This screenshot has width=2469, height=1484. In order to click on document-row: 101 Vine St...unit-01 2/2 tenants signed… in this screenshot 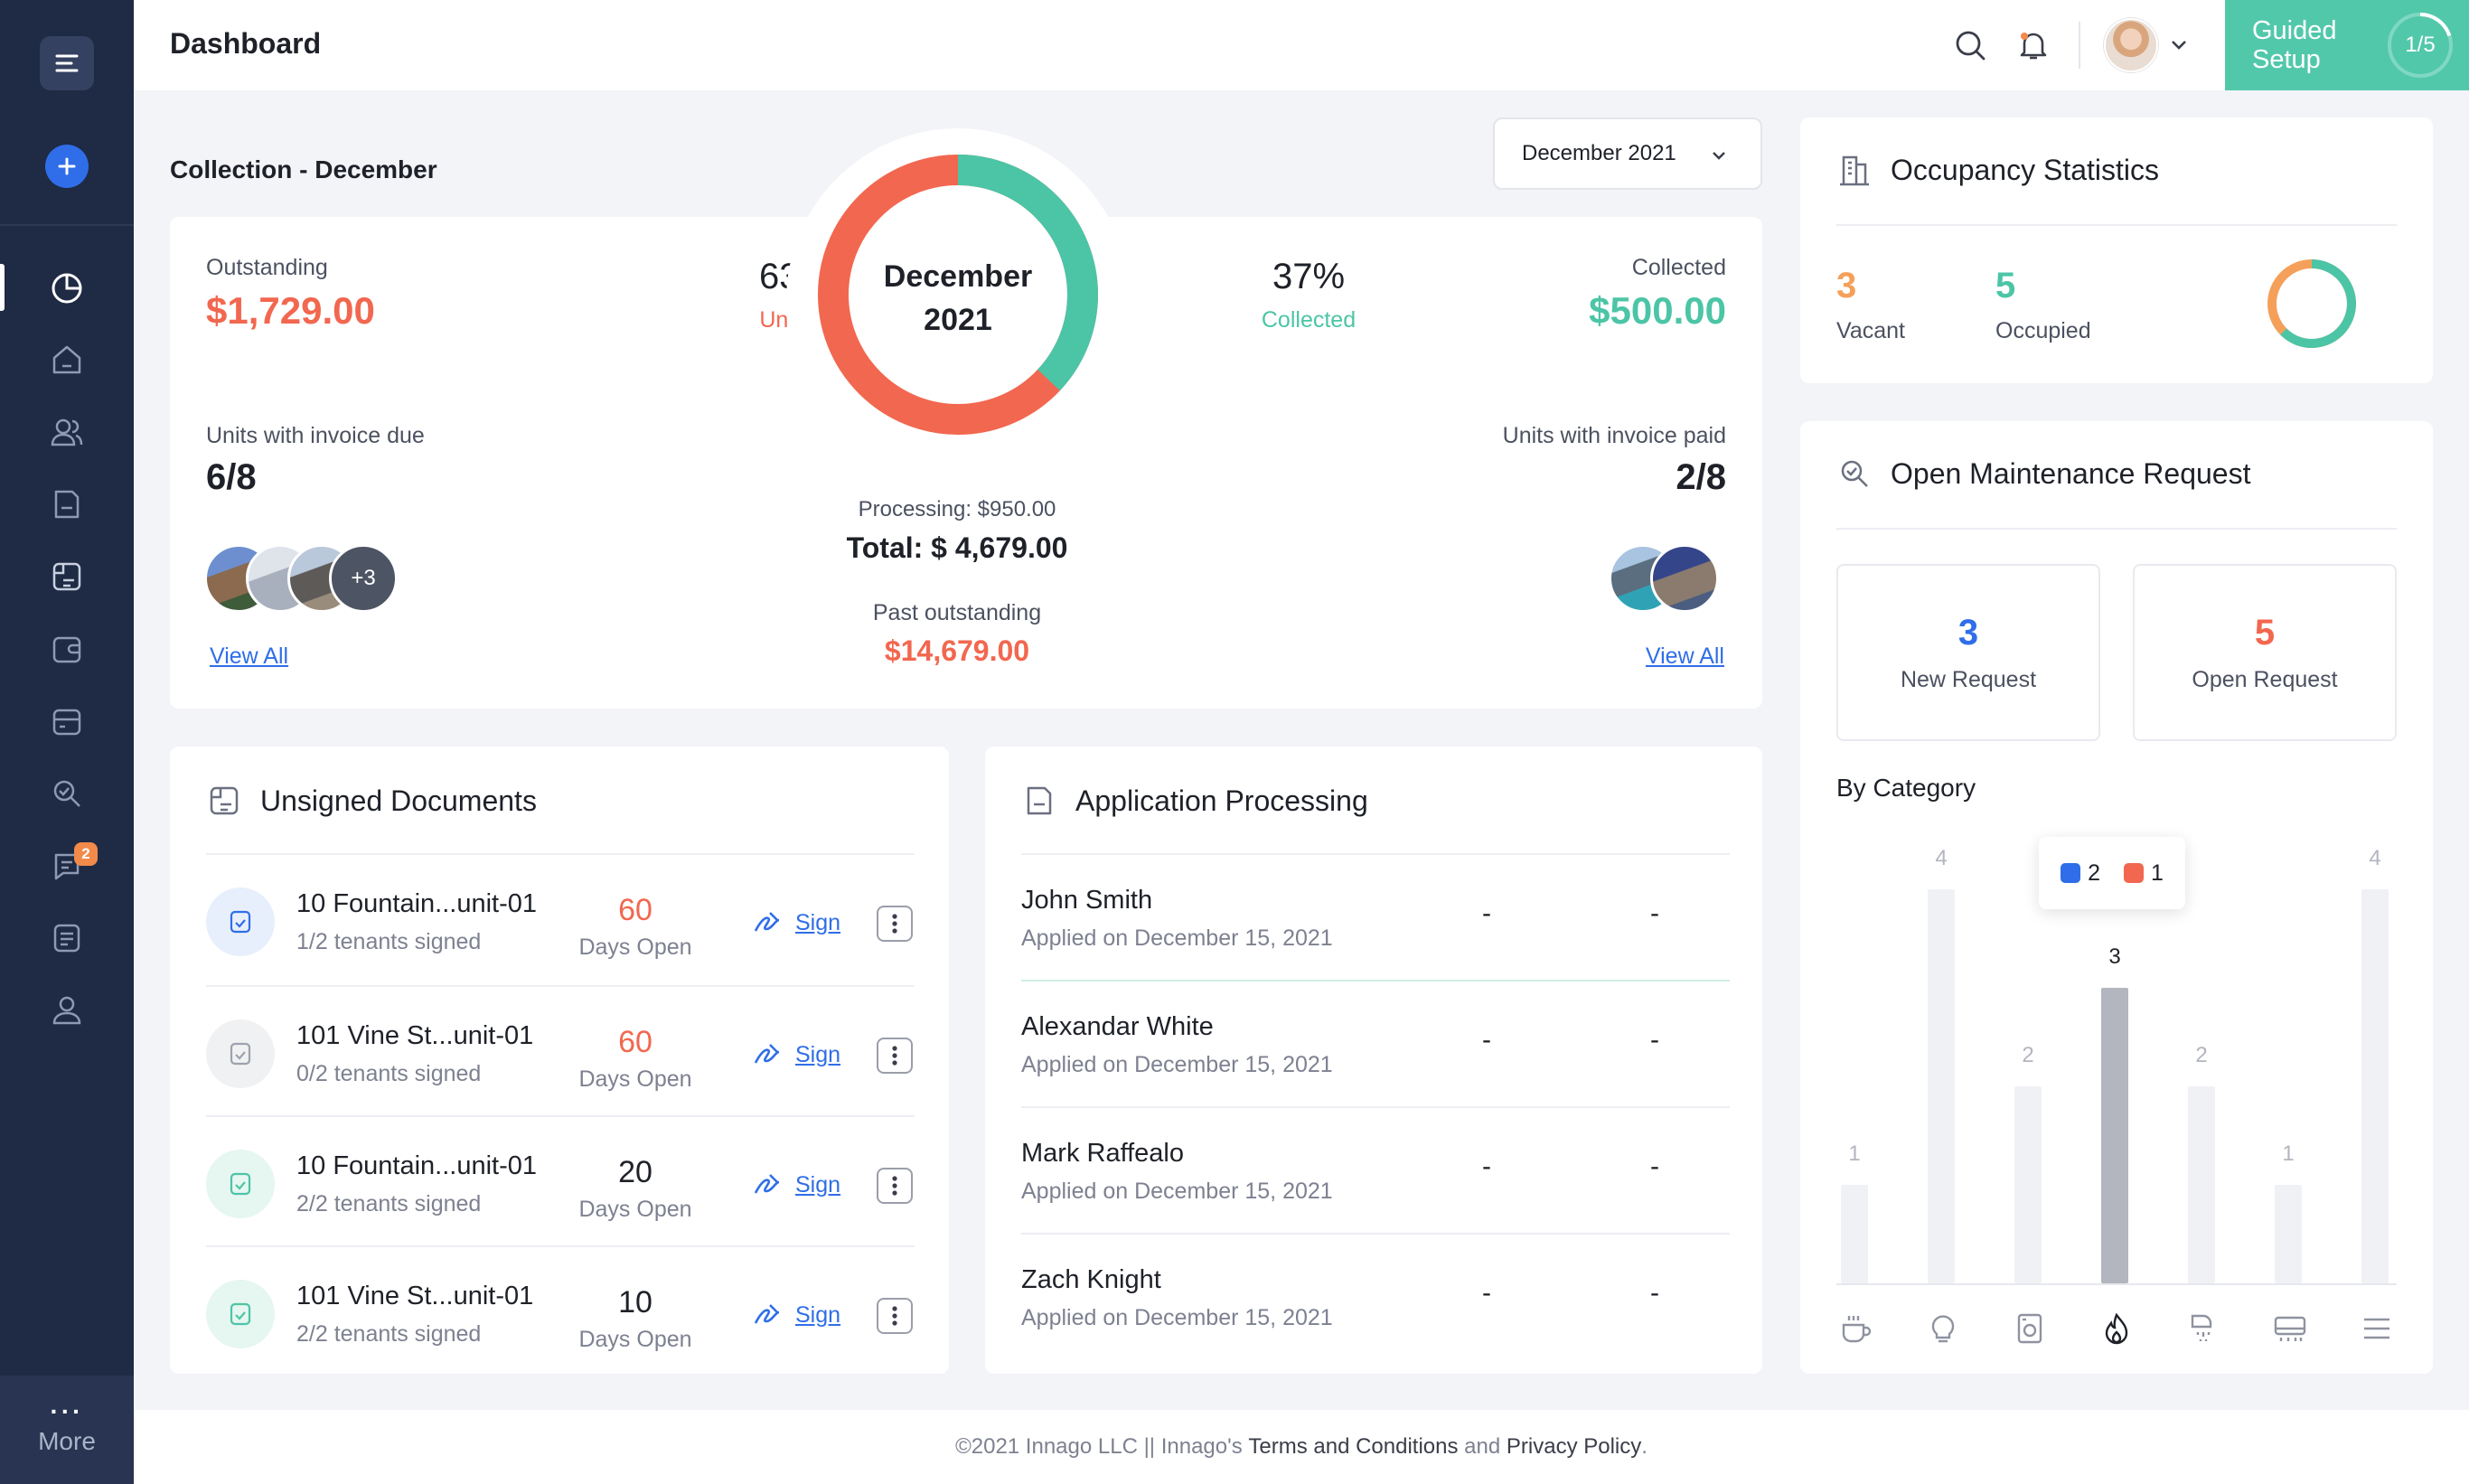, I will do `click(560, 1311)`.